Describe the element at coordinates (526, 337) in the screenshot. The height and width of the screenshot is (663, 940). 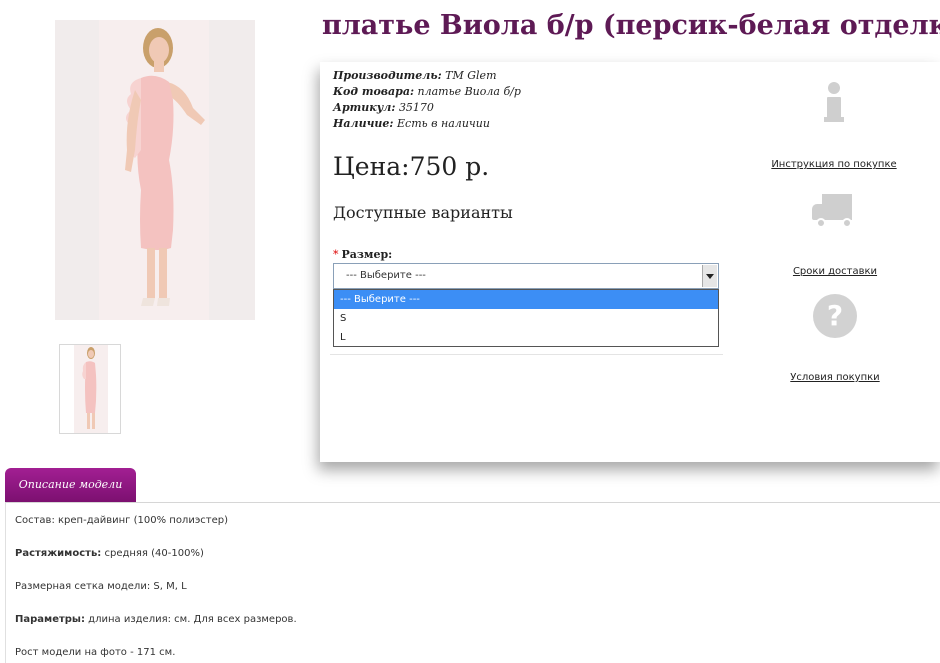
I see `size-option-l: L` at that location.